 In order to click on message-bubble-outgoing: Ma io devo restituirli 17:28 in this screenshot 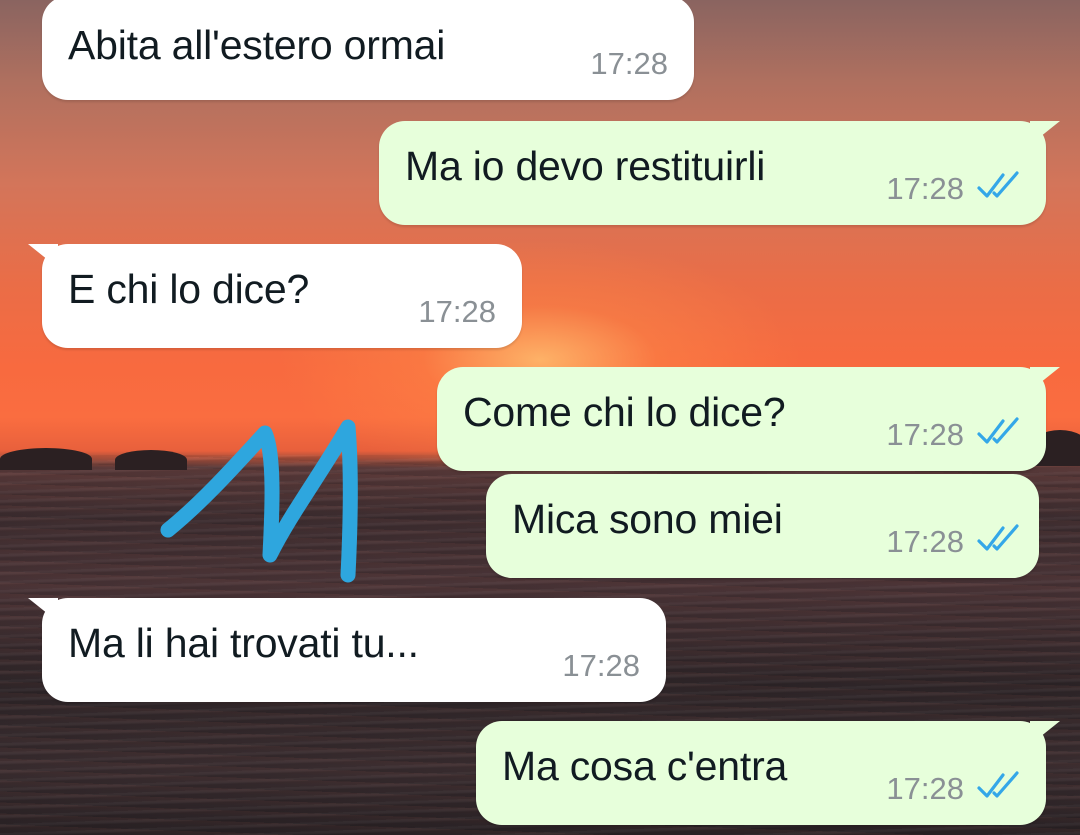, I will do `click(719, 173)`.